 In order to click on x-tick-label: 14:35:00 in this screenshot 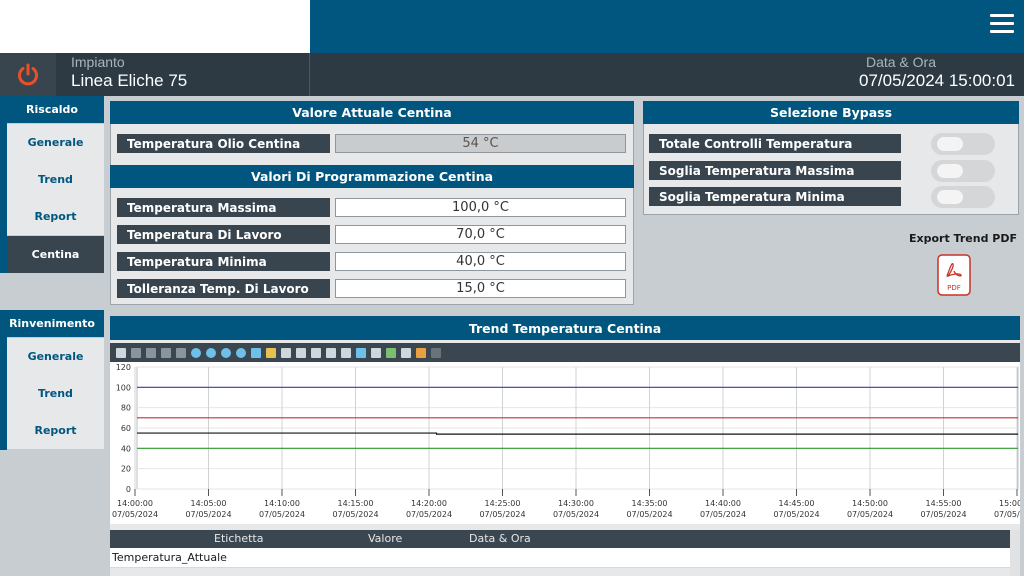, I will do `click(650, 503)`.